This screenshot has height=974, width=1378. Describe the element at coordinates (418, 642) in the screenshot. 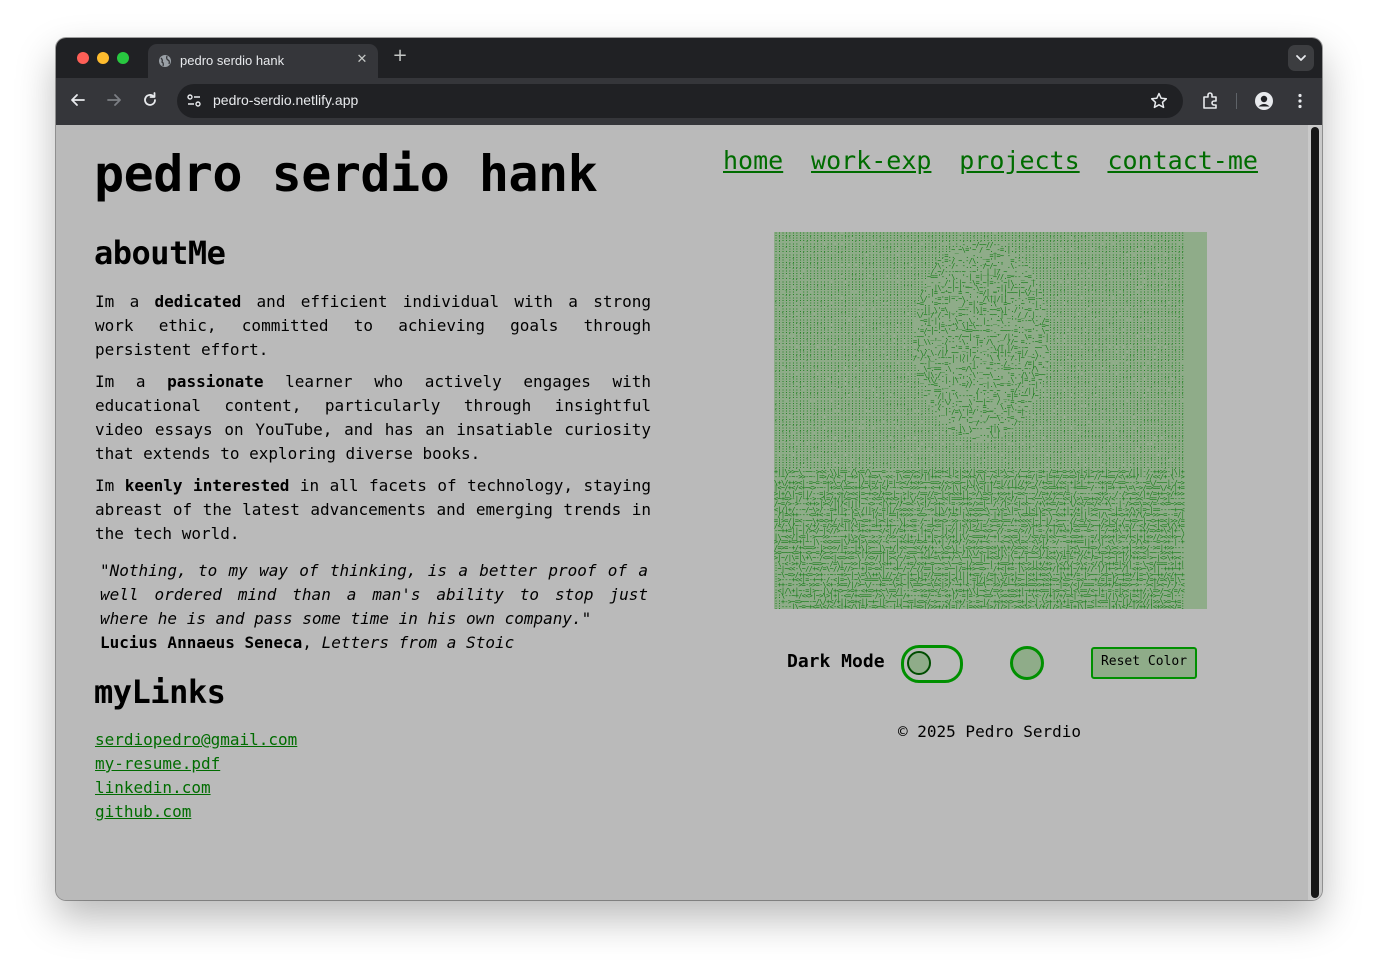

I see `quote-source: Letters from a Stoic` at that location.